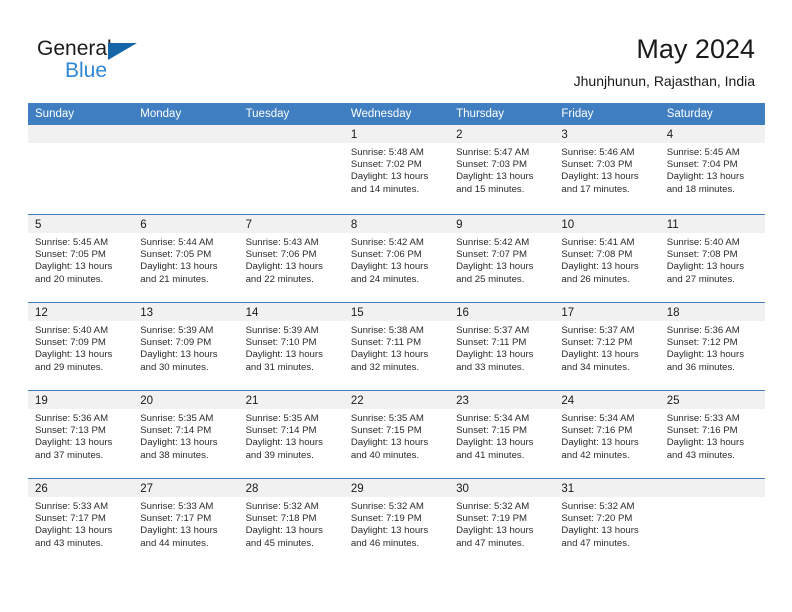  Describe the element at coordinates (490, 543) in the screenshot. I see `daylight-text-line2: and 47 minutes.` at that location.